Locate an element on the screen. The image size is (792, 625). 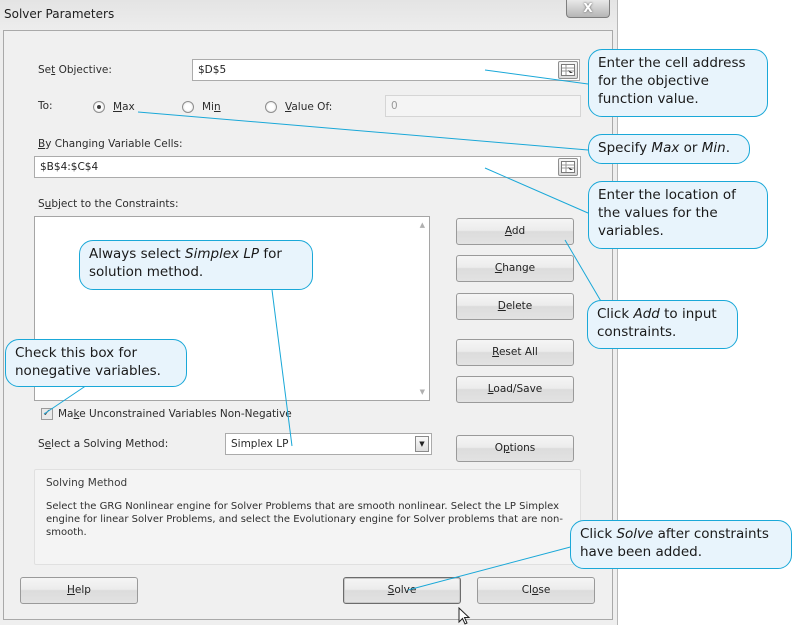
constraints-label: Subject to the Constraints: is located at coordinates (108, 204).